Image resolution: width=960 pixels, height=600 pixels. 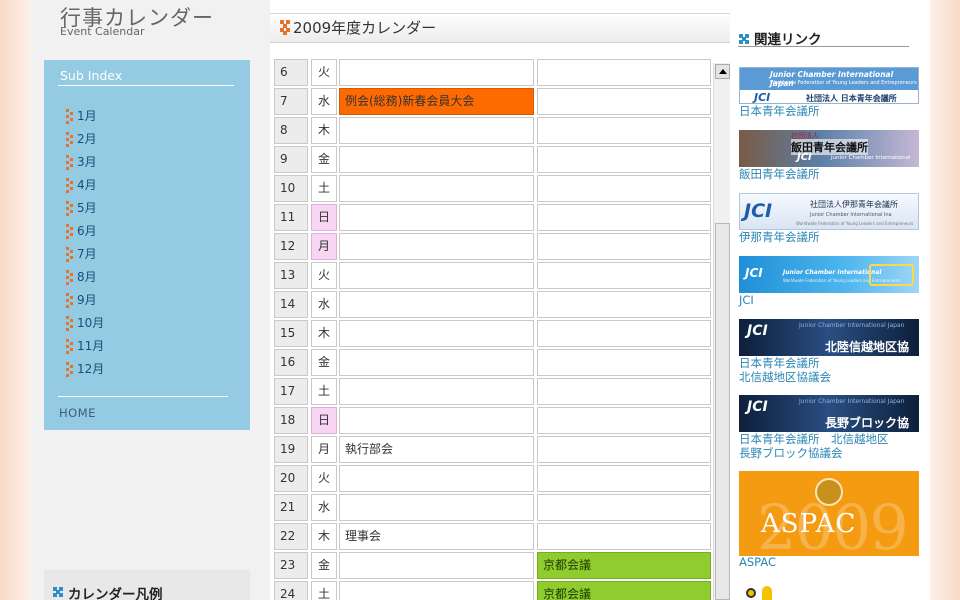 I want to click on month-link: 5月, so click(x=81, y=207).